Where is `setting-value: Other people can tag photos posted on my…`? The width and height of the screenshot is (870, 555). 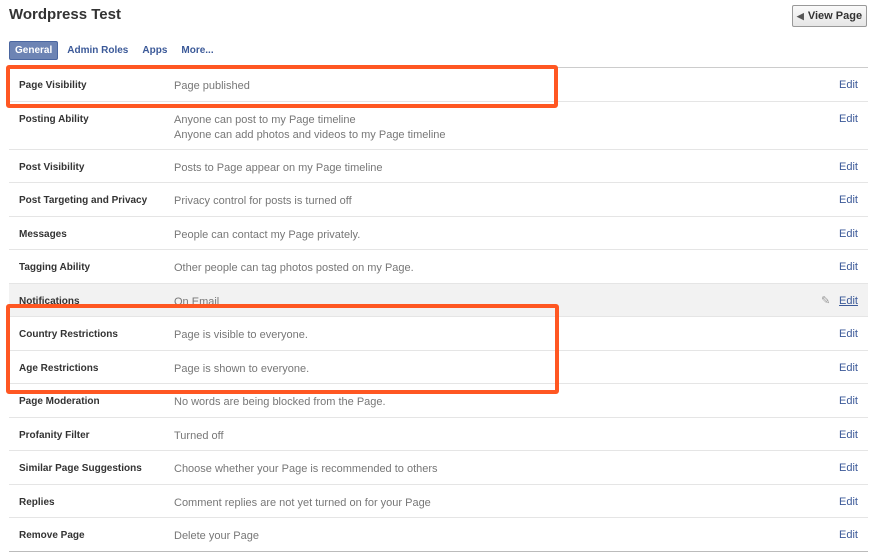
setting-value: Other people can tag photos posted on my… is located at coordinates (294, 268).